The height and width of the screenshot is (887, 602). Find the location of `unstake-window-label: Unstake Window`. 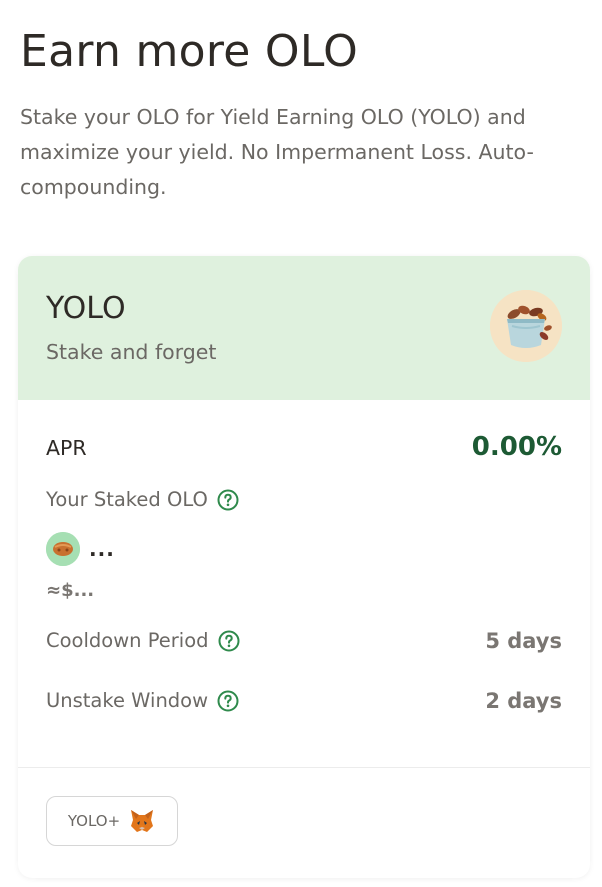

unstake-window-label: Unstake Window is located at coordinates (142, 700).